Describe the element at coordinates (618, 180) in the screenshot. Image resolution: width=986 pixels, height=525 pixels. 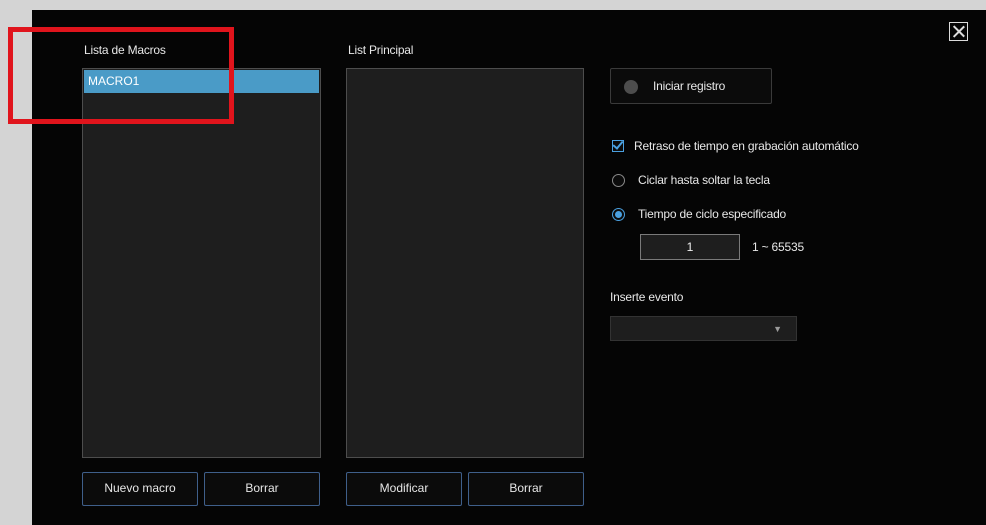
I see `cycle-until-release-radio` at that location.